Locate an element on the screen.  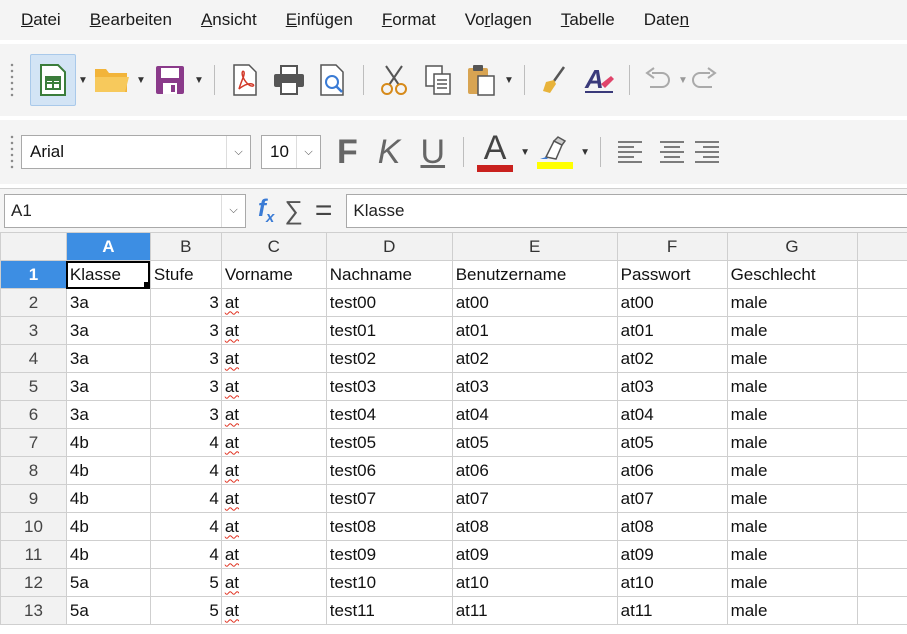
cell-b10: 4 is located at coordinates (185, 526).